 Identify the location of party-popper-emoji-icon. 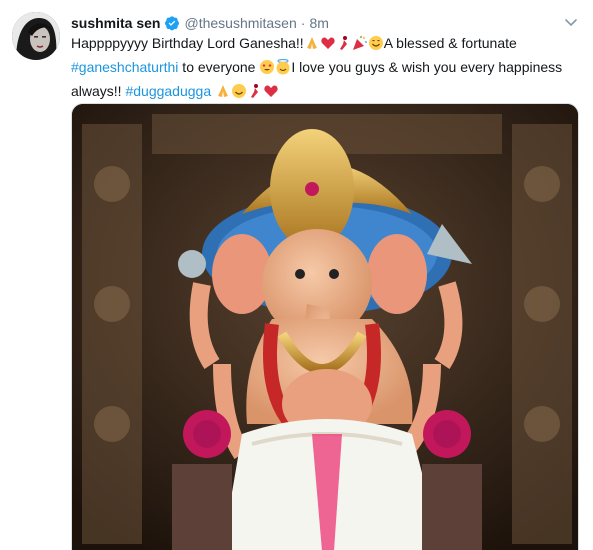
(360, 46).